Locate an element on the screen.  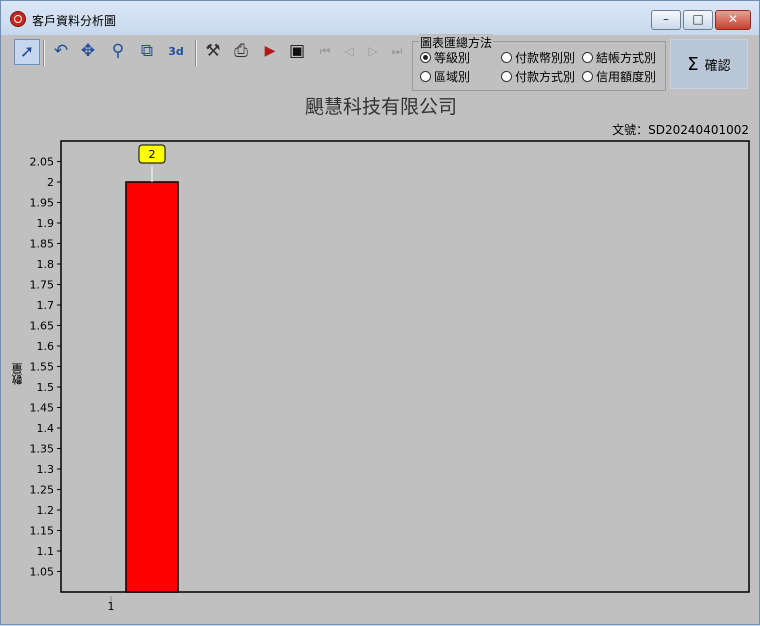
y-tick-label: 1.9 is located at coordinates (46, 223).